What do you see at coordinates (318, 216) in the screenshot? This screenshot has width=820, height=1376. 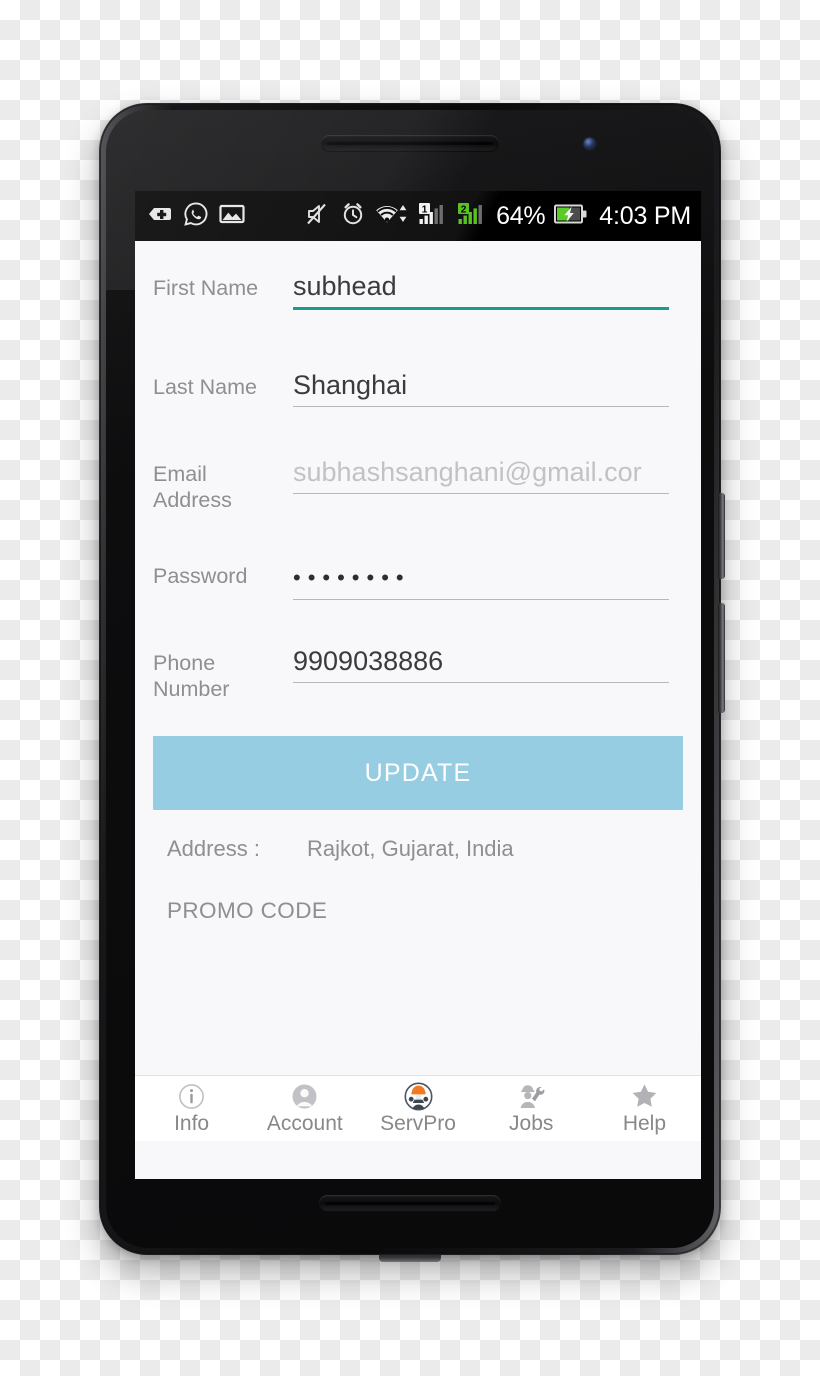 I see `mute-icon` at bounding box center [318, 216].